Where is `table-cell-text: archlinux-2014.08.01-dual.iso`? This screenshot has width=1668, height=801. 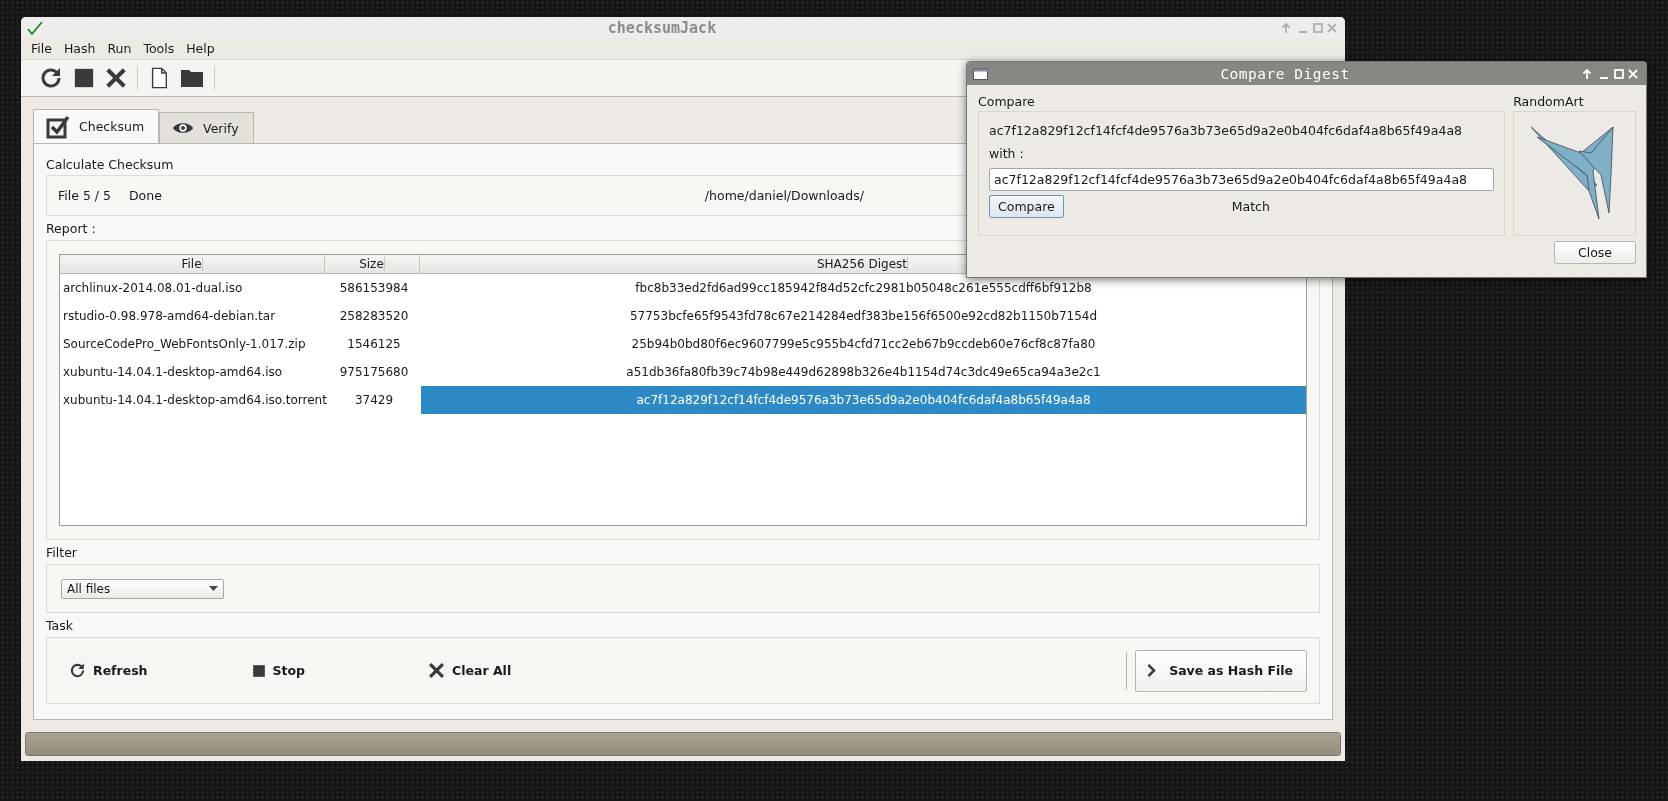
table-cell-text: archlinux-2014.08.01-dual.iso is located at coordinates (153, 288).